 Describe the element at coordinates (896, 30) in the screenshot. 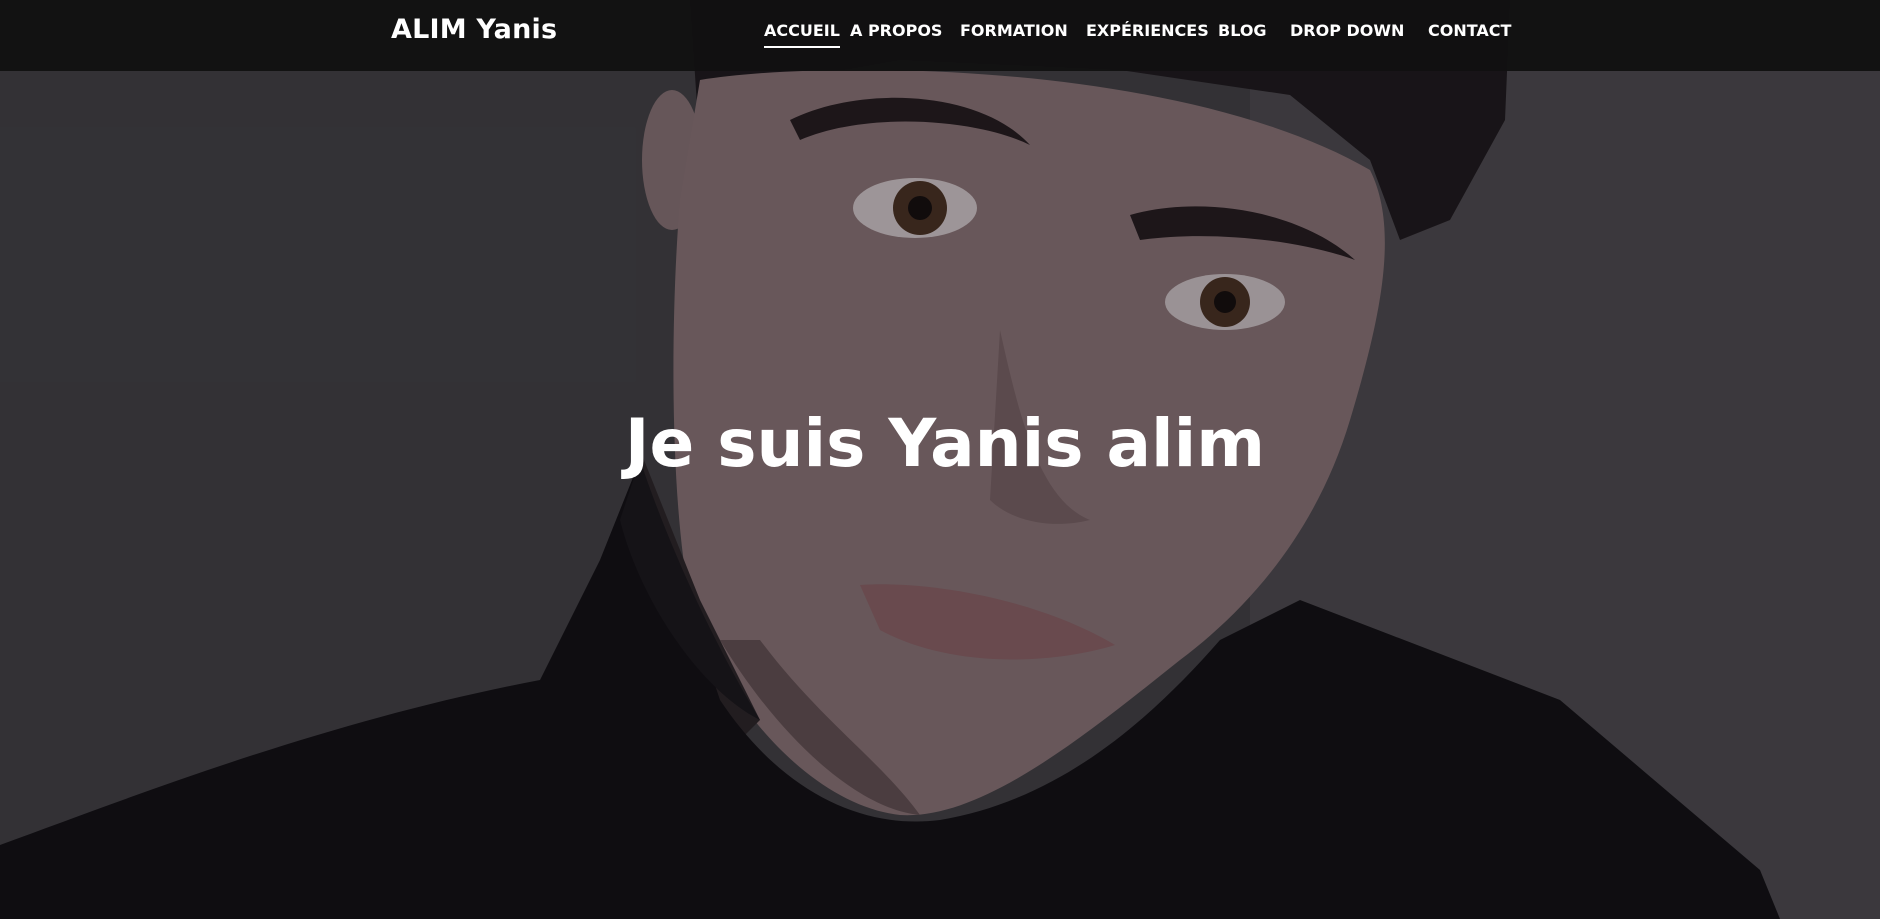

I see `nav-item-a-propos: A PROPOS` at that location.